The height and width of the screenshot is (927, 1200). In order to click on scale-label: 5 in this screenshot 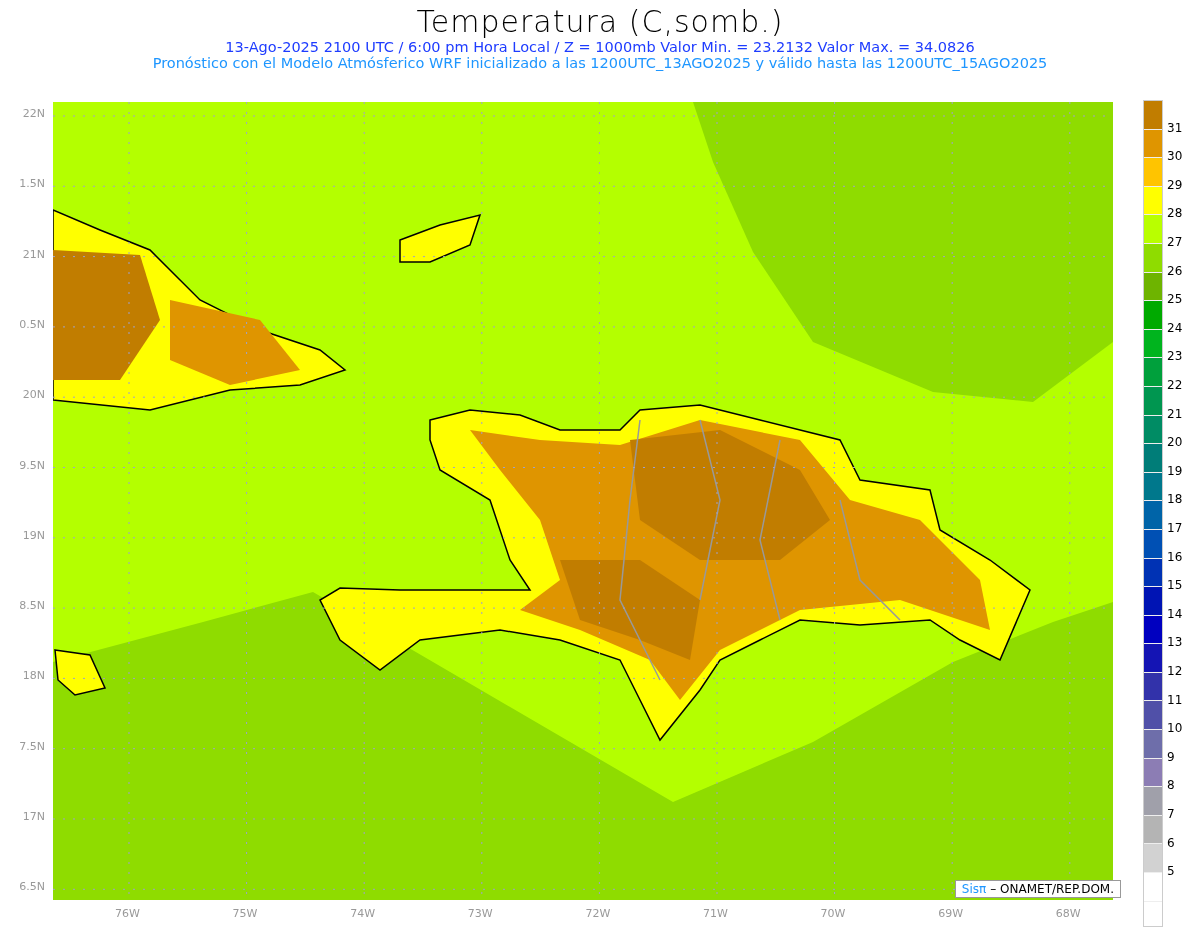, I will do `click(1171, 871)`.